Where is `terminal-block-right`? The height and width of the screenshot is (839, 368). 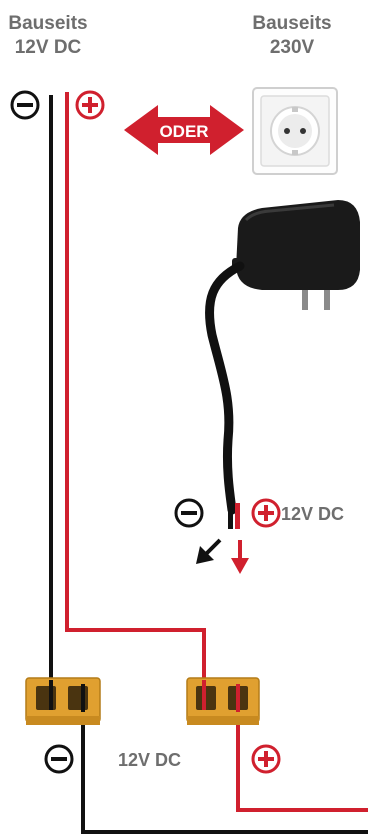 terminal-block-right is located at coordinates (223, 701).